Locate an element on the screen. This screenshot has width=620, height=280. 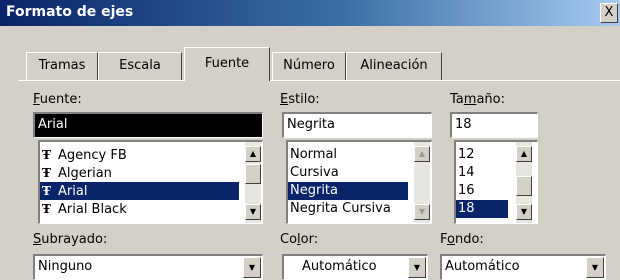
style-list-scrollbar: ▲ ▼ is located at coordinates (422, 182).